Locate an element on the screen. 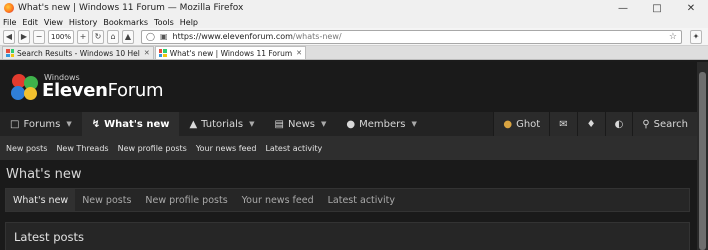 This screenshot has width=708, height=250. nav-label: Forums is located at coordinates (42, 124).